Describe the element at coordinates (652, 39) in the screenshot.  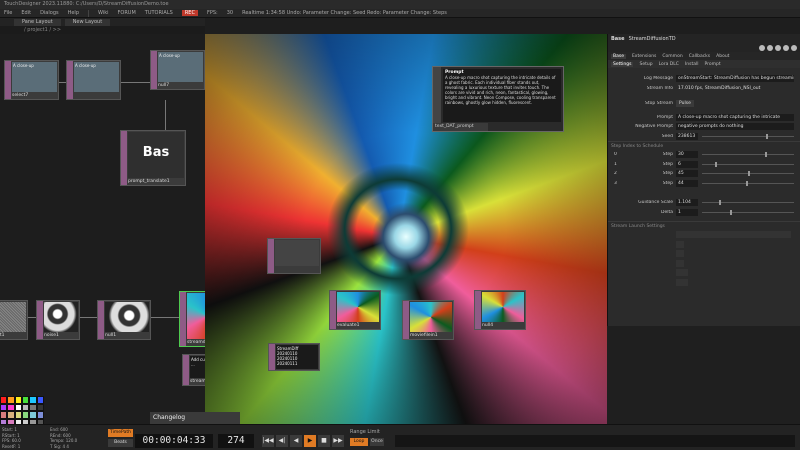
I see `comp-name: StreamDiffusionTD` at that location.